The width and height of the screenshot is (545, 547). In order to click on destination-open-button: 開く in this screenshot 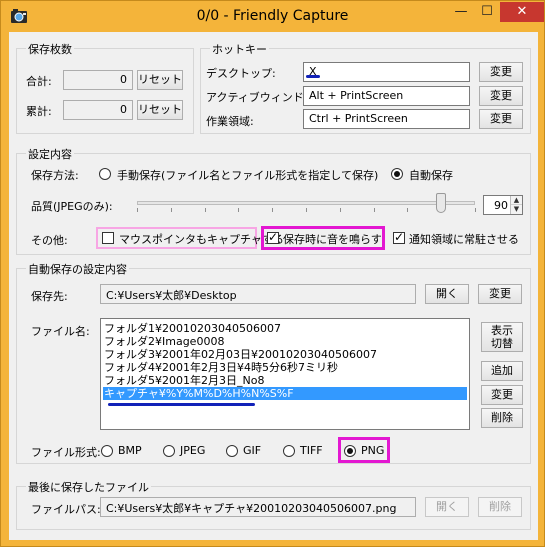, I will do `click(447, 294)`.